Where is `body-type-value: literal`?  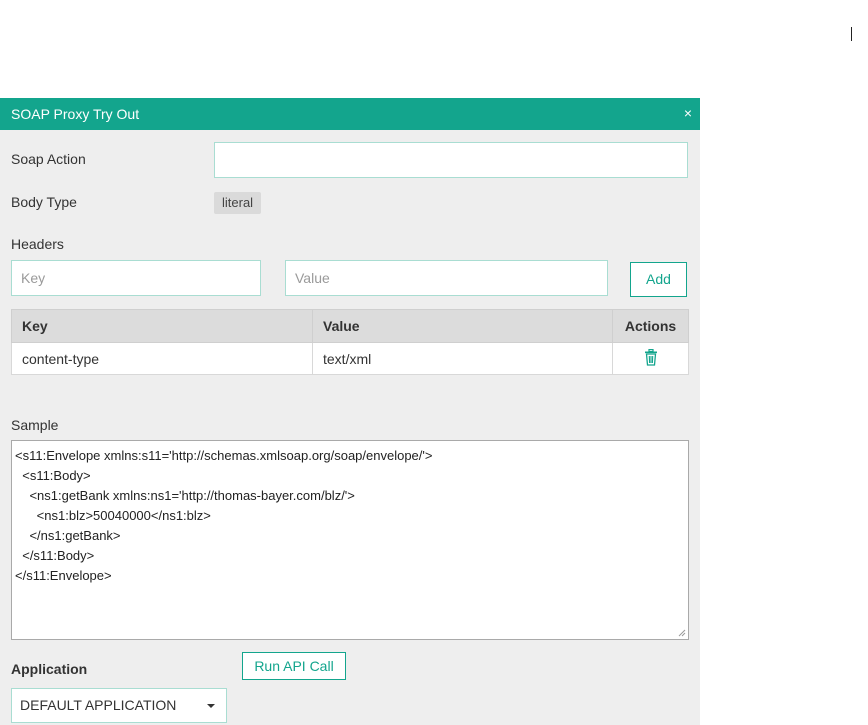 body-type-value: literal is located at coordinates (238, 203).